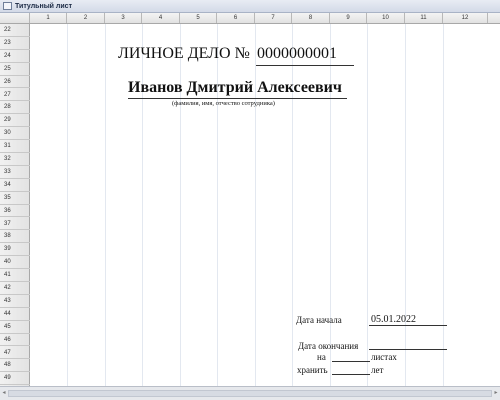 Image resolution: width=500 pixels, height=400 pixels. I want to click on column-header-3: 3, so click(123, 18).